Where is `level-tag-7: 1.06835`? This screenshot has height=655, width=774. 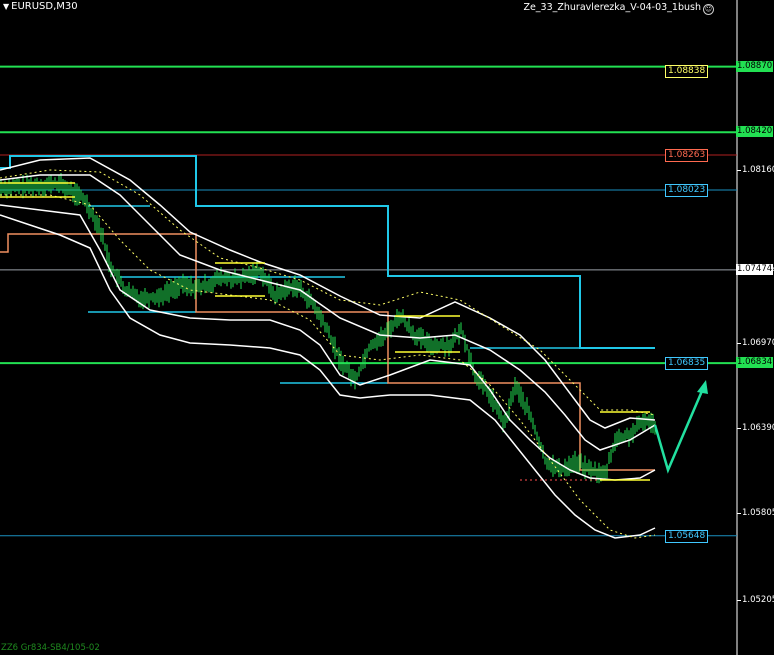 level-tag-7: 1.06835 is located at coordinates (687, 363).